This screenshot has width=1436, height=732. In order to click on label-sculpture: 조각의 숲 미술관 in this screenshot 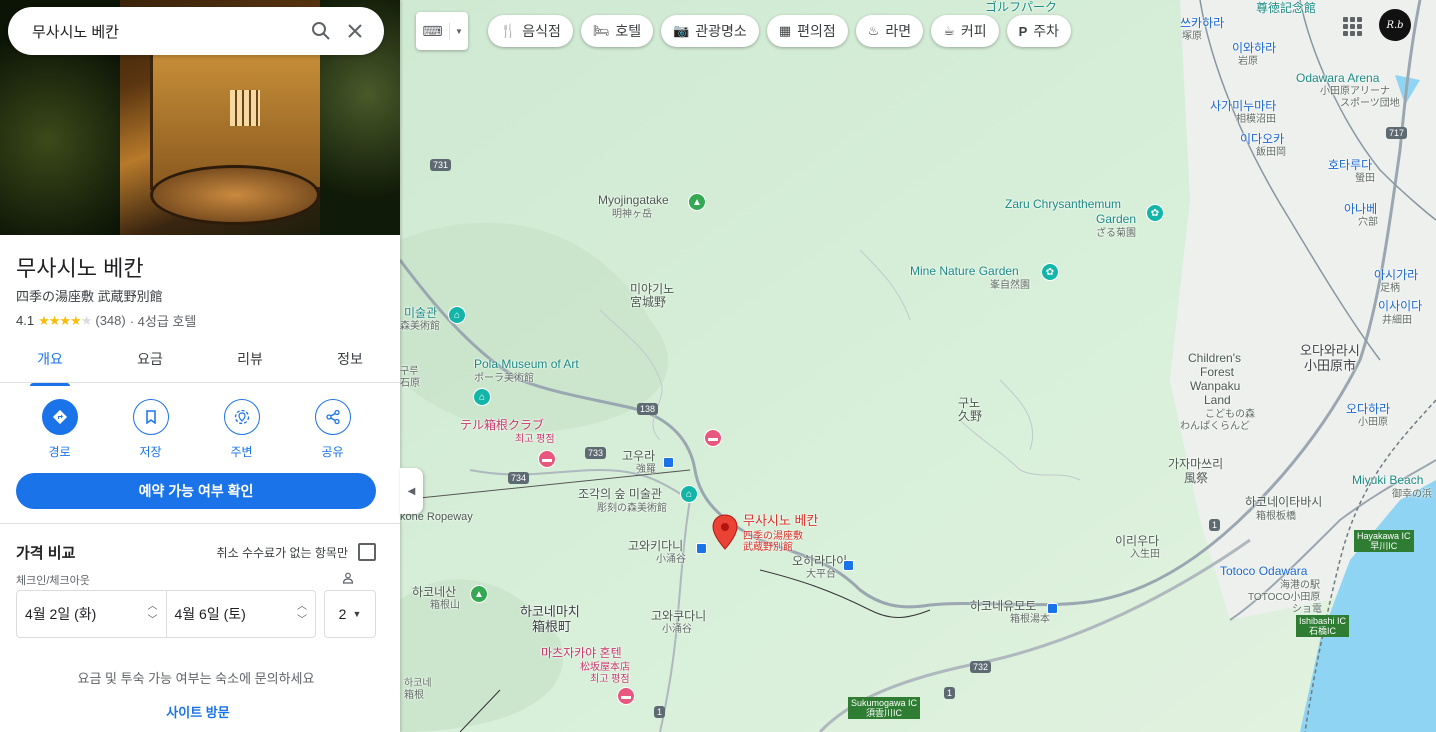, I will do `click(620, 494)`.